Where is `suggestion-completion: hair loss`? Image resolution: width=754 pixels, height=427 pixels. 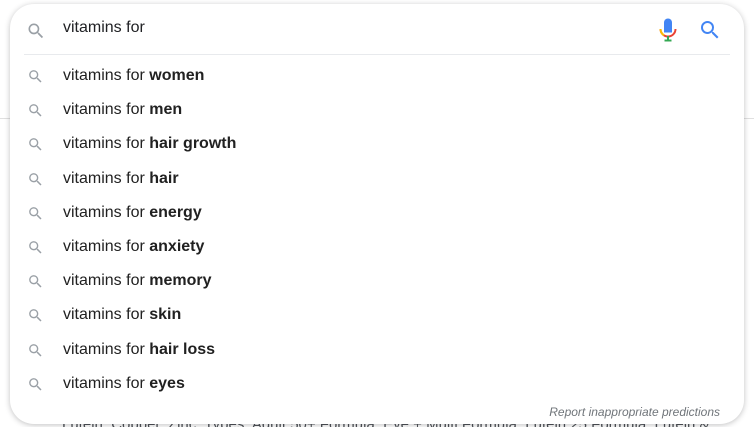 suggestion-completion: hair loss is located at coordinates (182, 349).